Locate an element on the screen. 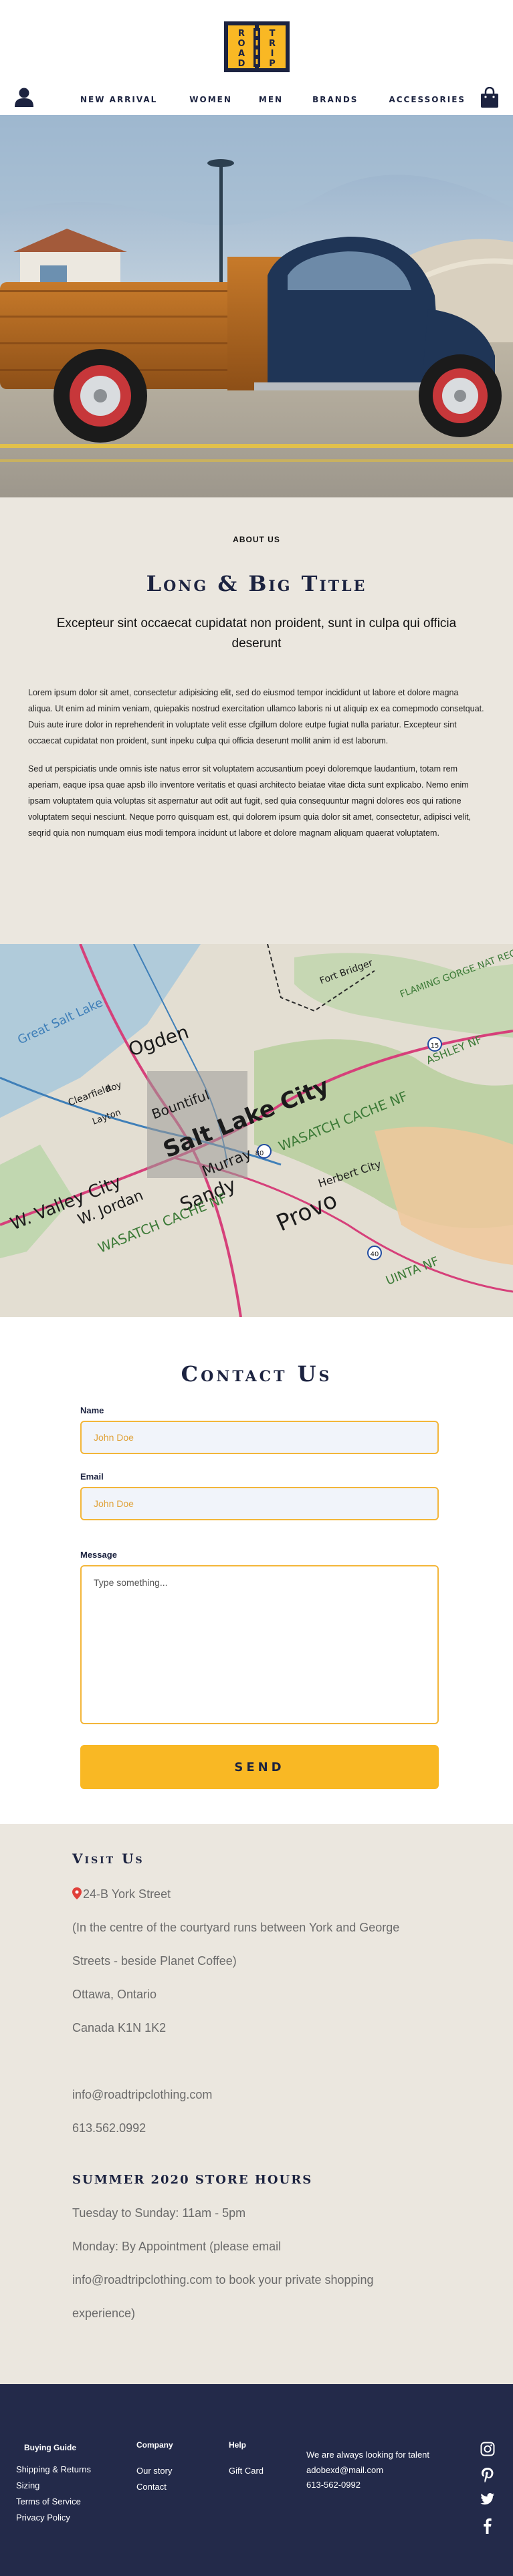  footer-link-sizing: Sizing is located at coordinates (53, 2486).